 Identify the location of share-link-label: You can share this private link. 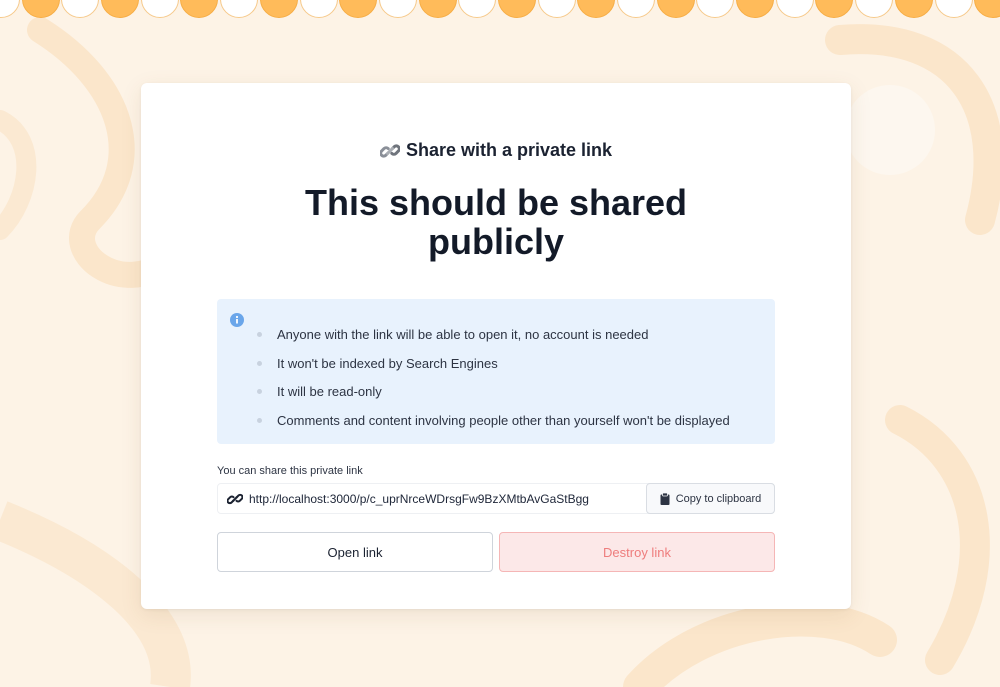
(290, 471).